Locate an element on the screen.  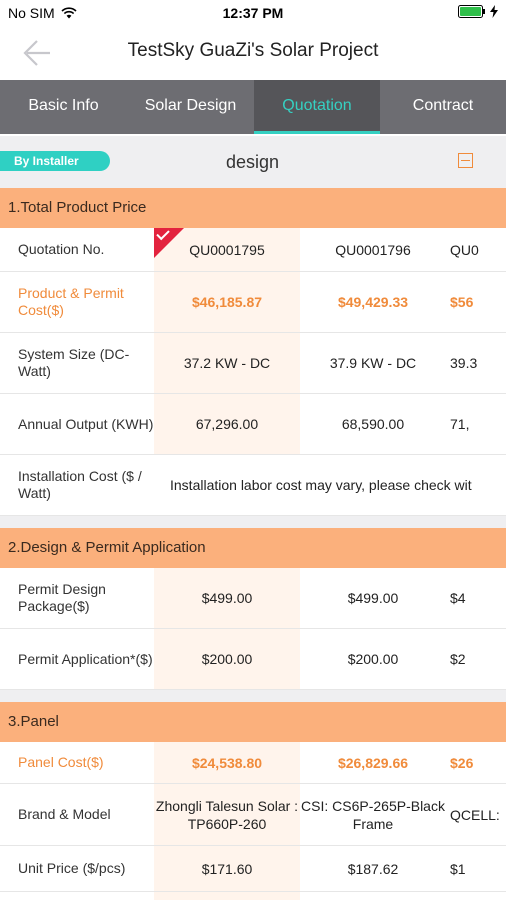
quotation-cell-selected: QU0001795 is located at coordinates (227, 249).